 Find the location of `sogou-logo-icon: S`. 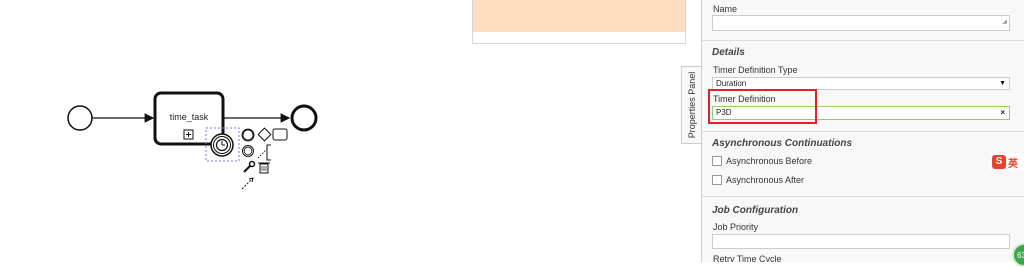

sogou-logo-icon: S is located at coordinates (999, 162).